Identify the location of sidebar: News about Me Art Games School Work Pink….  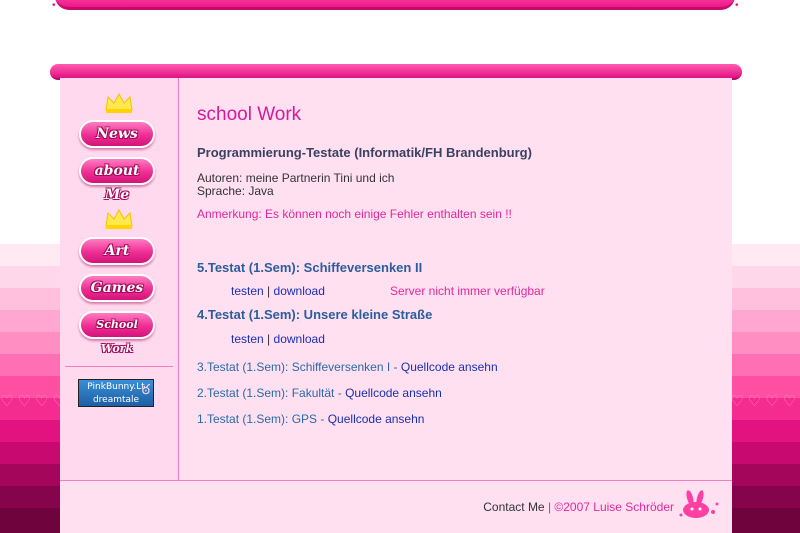
(119, 279).